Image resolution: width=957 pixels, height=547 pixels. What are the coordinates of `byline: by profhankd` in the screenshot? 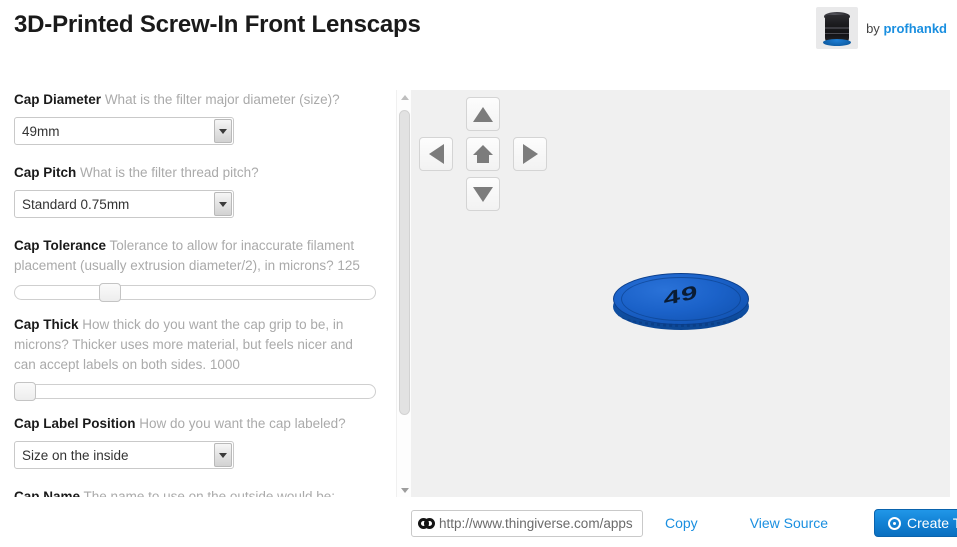 It's located at (881, 28).